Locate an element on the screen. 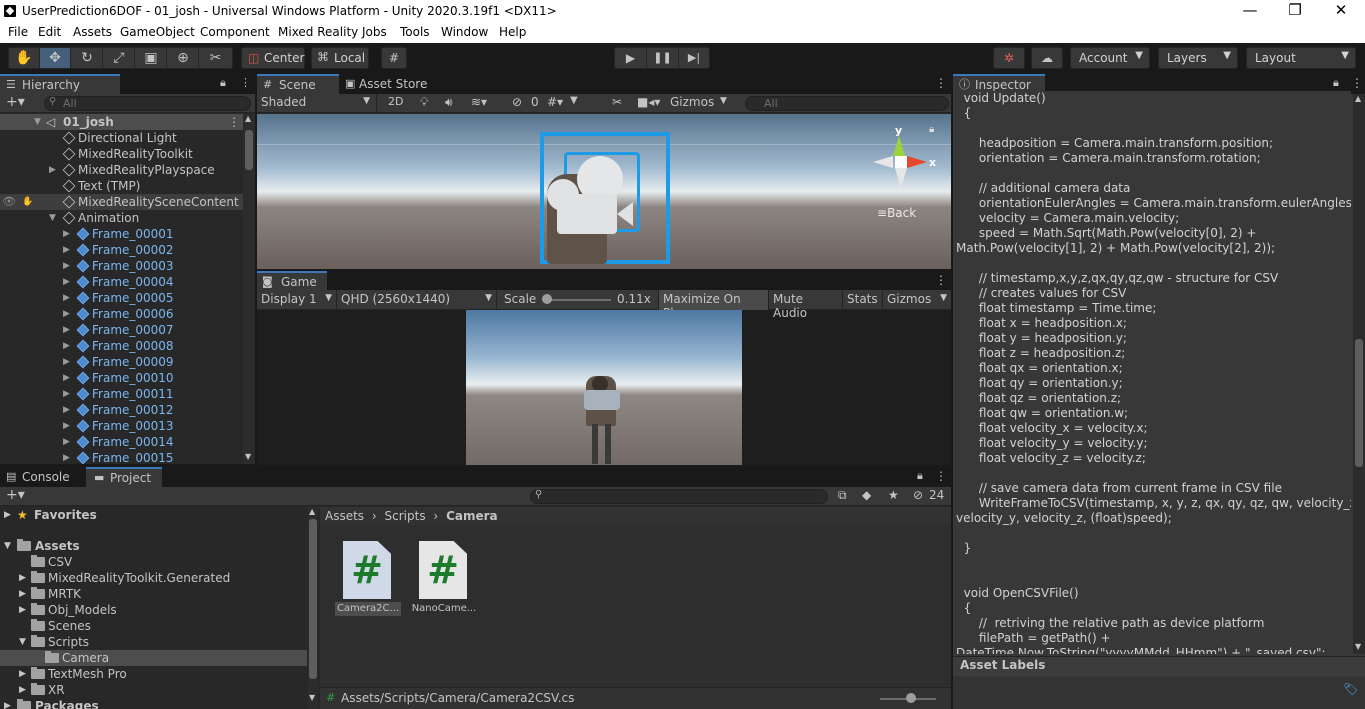 The height and width of the screenshot is (709, 1365). frame-row: ▶ Frame_00002 is located at coordinates (121, 250).